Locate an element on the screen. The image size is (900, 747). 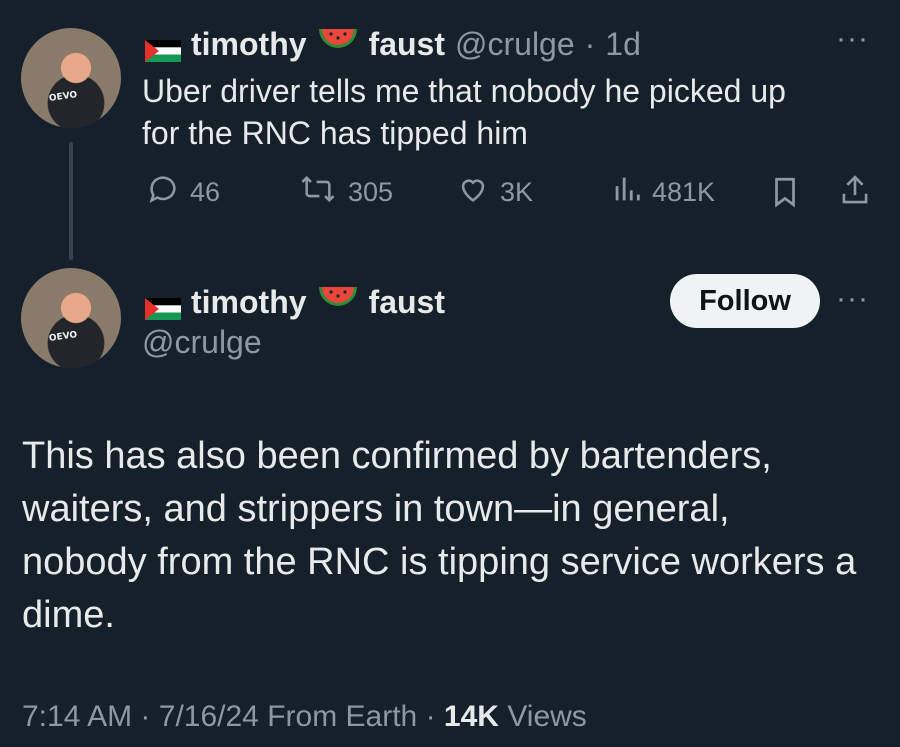
main-handle: @crulge is located at coordinates (202, 342).